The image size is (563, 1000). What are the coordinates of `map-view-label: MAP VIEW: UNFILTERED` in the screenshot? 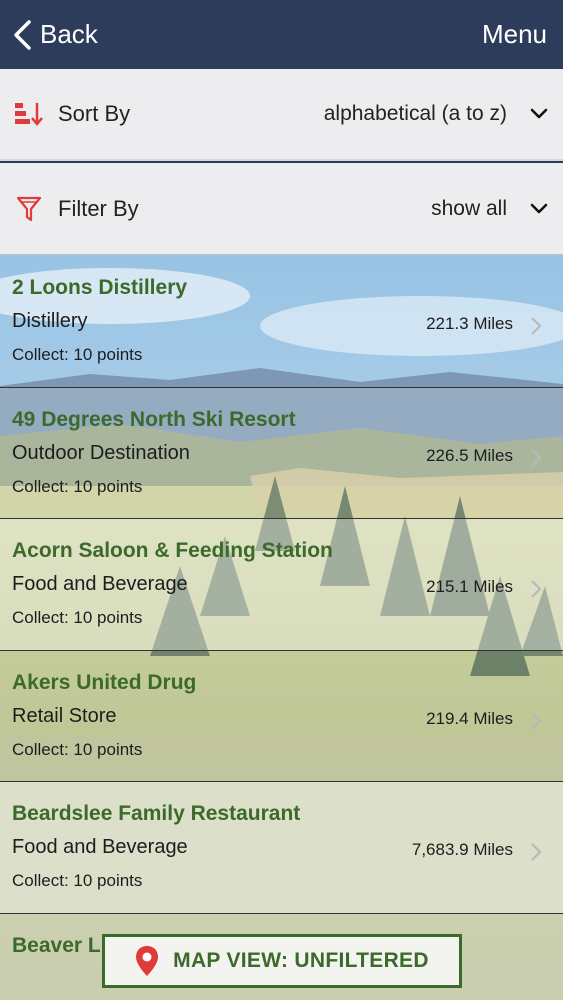 It's located at (301, 960).